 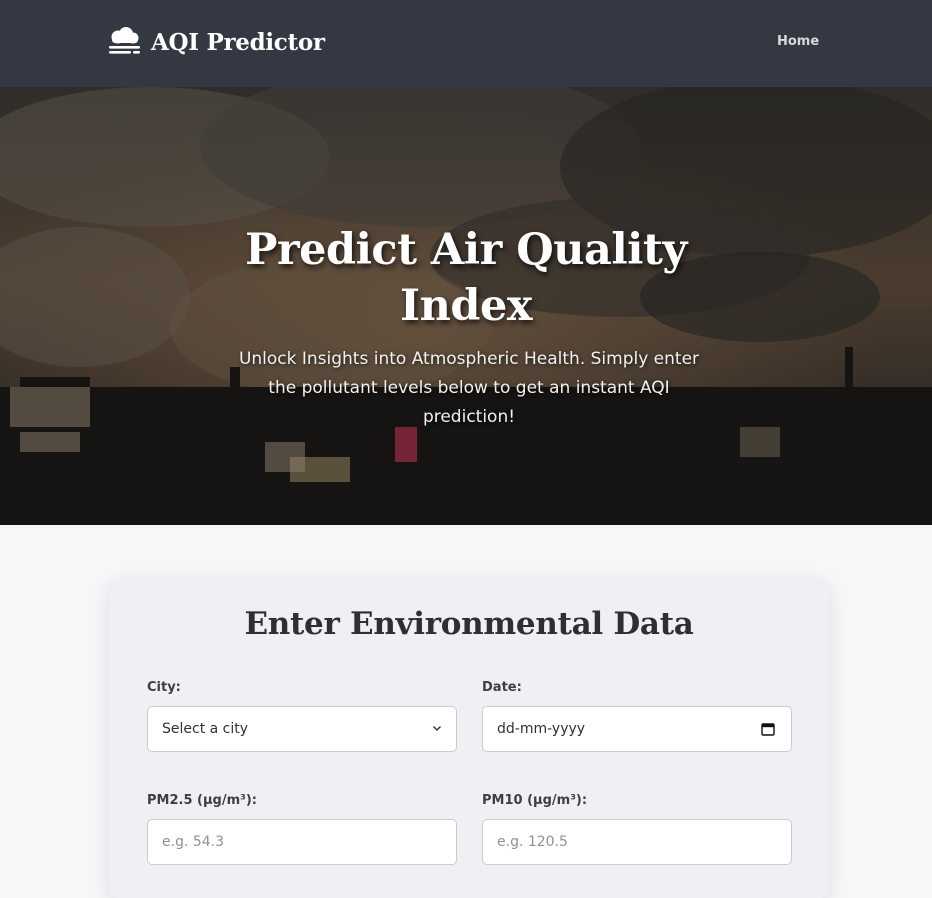 I want to click on calendar-icon, so click(x=768, y=729).